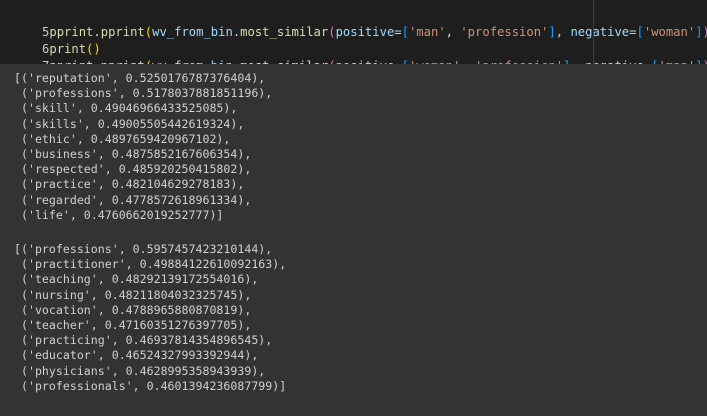 The image size is (707, 416). Describe the element at coordinates (133, 325) in the screenshot. I see `output-line: ('teacher', 0.47160351276397705),` at that location.